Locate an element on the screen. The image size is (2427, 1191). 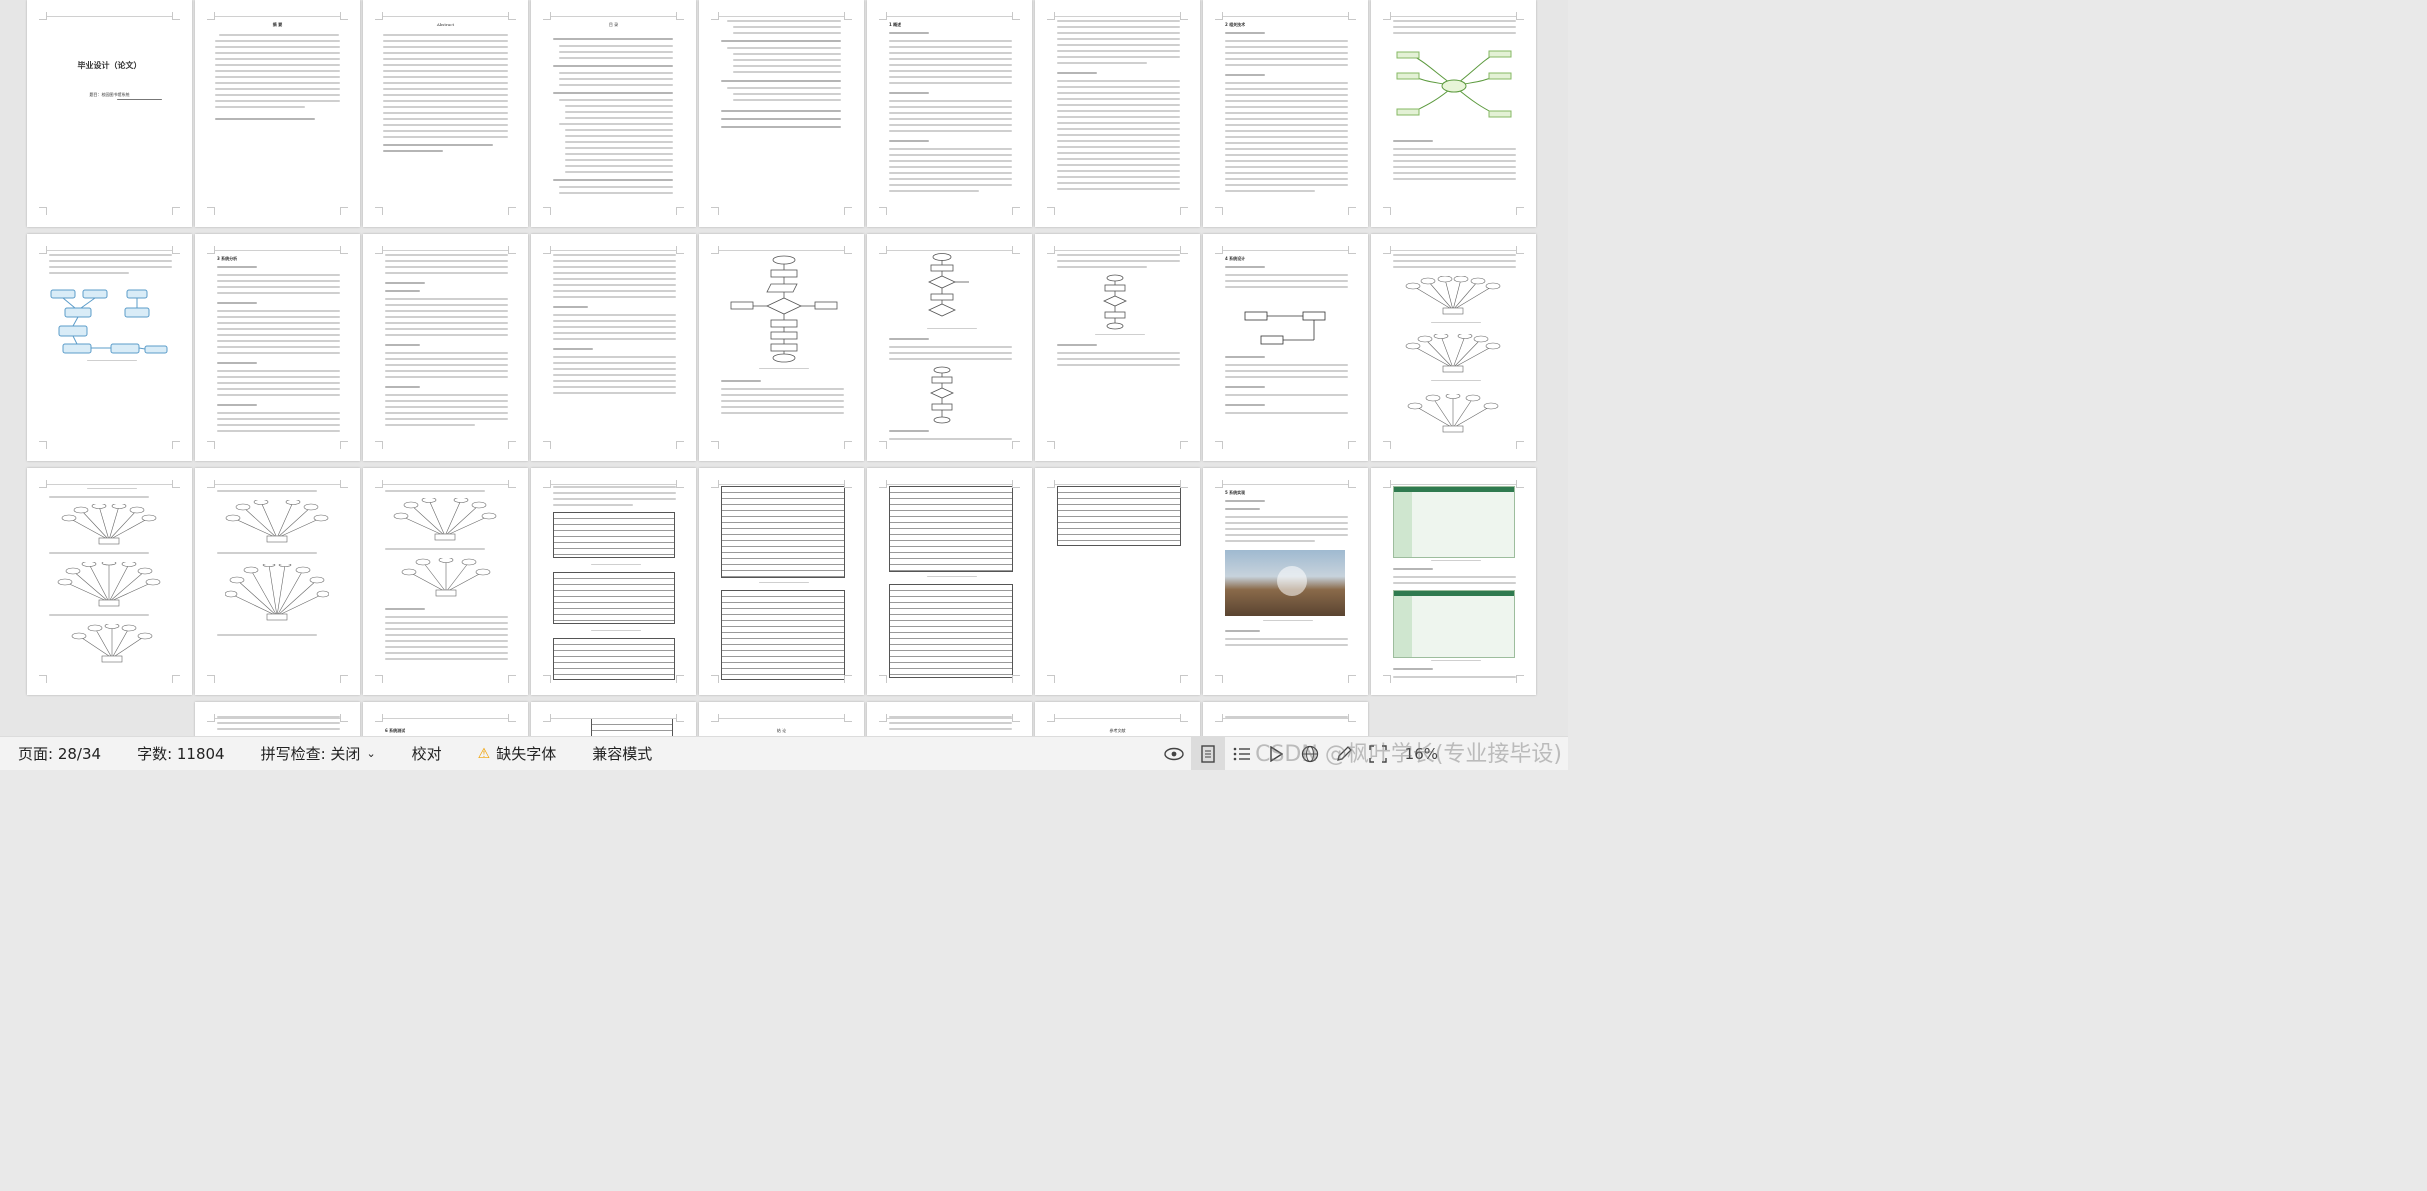
page-33-references: 参考文献 is located at coordinates (1117, 719).